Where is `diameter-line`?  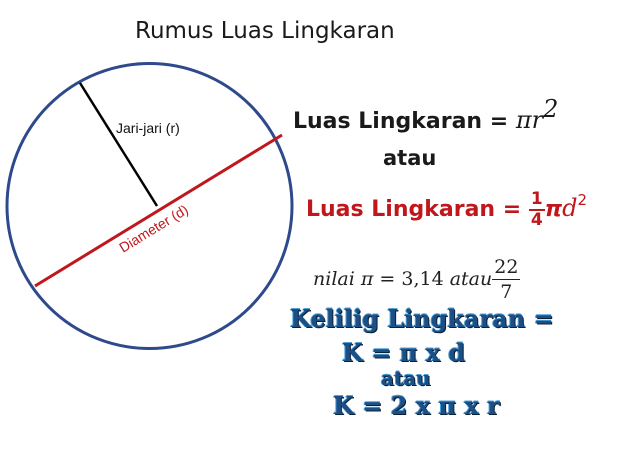
diameter-line is located at coordinates (158, 210).